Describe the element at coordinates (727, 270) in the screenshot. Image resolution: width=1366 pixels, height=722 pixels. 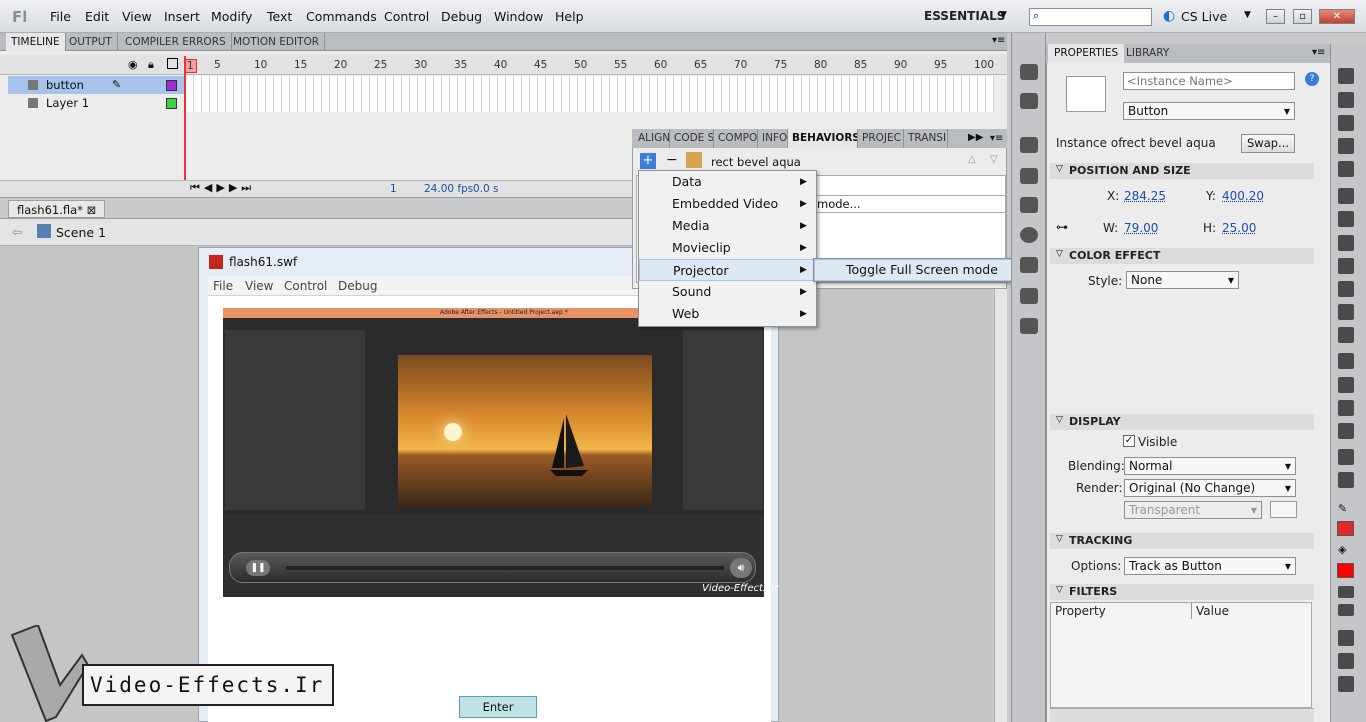
I see `menu-item-projector: Projector` at that location.